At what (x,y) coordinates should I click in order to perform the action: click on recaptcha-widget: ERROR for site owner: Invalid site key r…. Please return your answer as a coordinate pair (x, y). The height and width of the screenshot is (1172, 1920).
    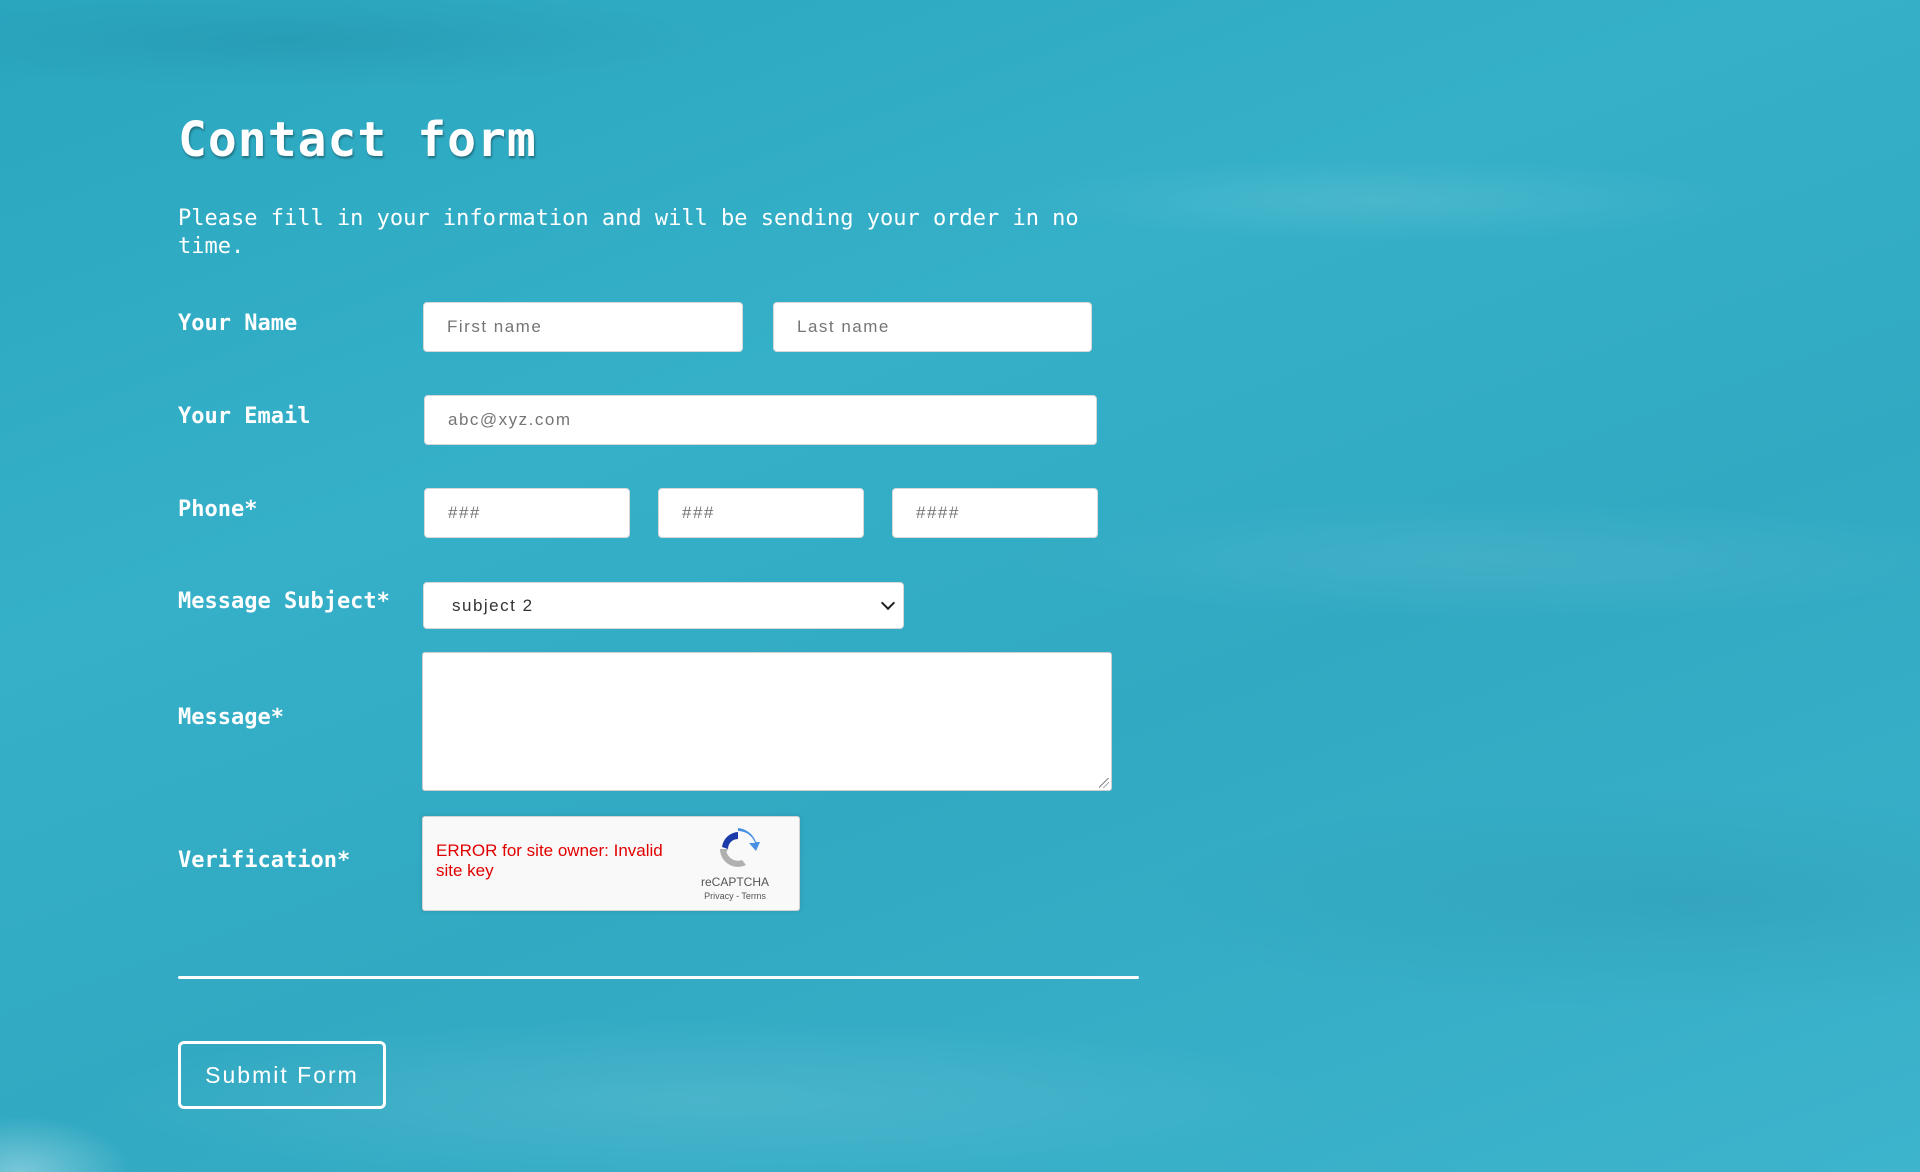
    Looking at the image, I should click on (611, 863).